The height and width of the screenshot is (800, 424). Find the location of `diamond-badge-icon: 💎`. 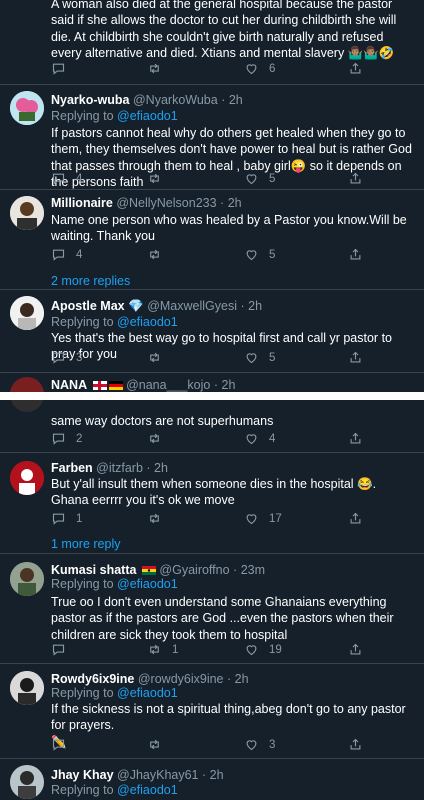

diamond-badge-icon: 💎 is located at coordinates (136, 306).